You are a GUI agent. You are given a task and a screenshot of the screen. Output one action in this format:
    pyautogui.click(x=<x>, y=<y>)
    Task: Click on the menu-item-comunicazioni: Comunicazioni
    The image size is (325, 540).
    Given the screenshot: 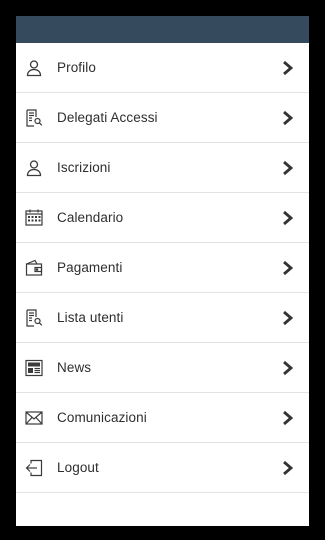 What is the action you would take?
    pyautogui.click(x=162, y=418)
    